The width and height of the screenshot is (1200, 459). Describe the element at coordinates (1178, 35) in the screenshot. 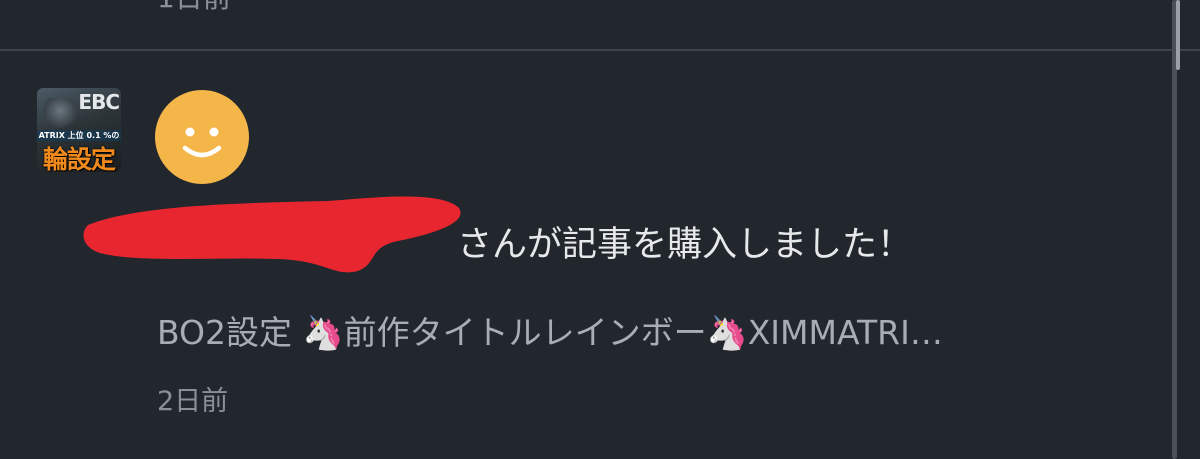

I see `scrollbar-thumb` at that location.